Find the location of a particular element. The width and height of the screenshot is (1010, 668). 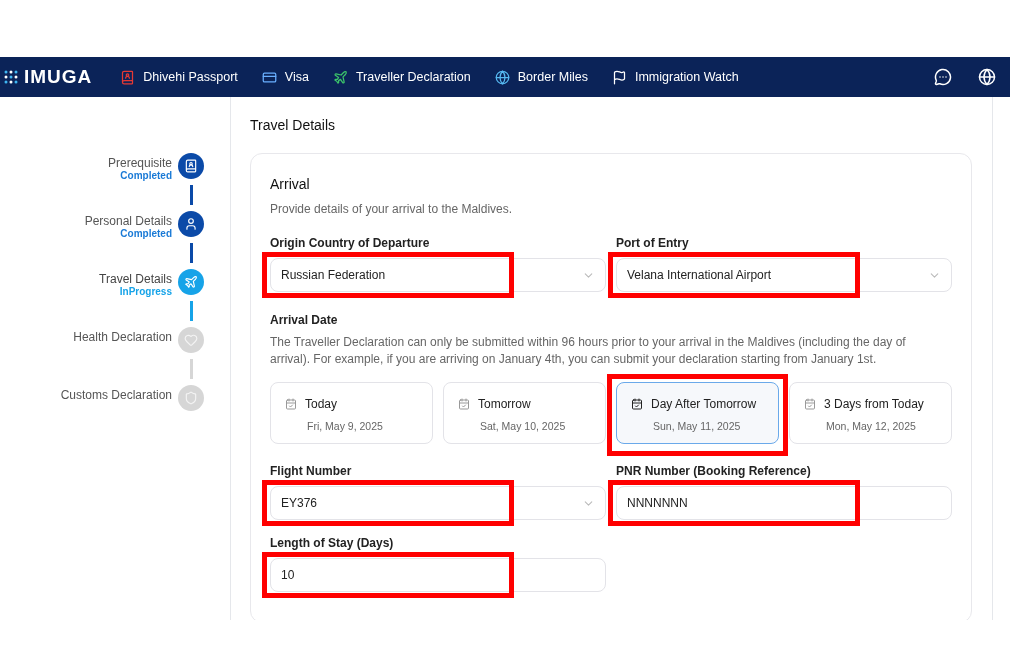

nav-link: Dhivehi Passport is located at coordinates (179, 77).